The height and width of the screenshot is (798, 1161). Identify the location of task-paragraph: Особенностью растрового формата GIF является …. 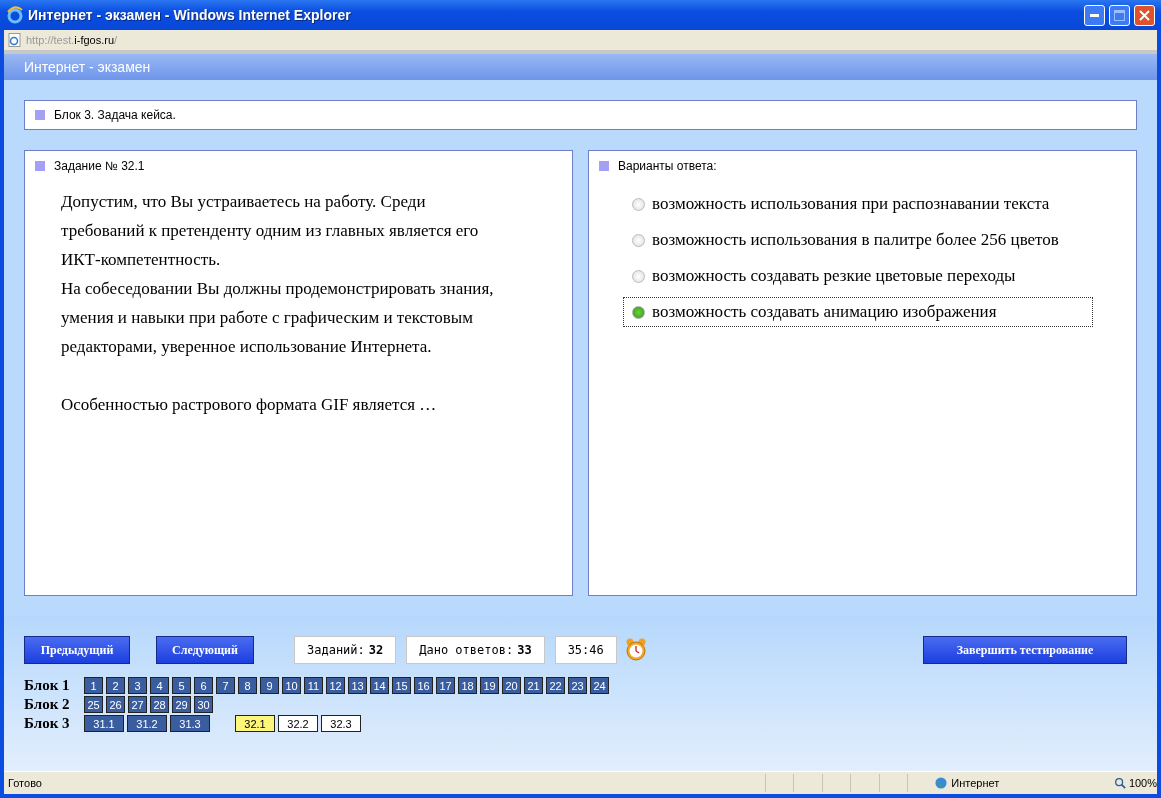
(249, 405).